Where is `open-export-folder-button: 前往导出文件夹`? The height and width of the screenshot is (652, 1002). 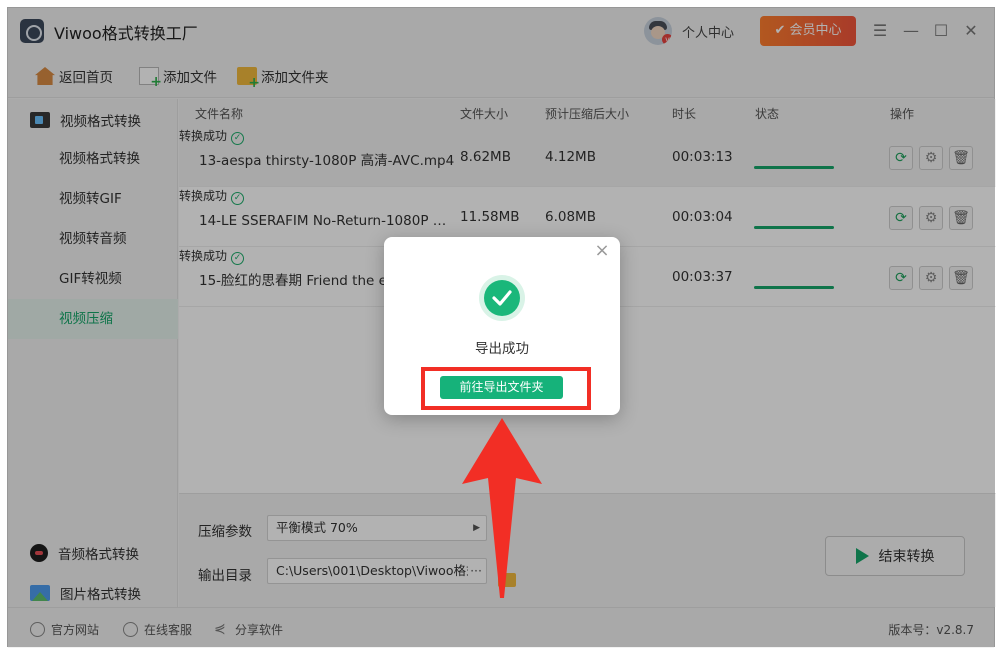 open-export-folder-button: 前往导出文件夹 is located at coordinates (501, 387).